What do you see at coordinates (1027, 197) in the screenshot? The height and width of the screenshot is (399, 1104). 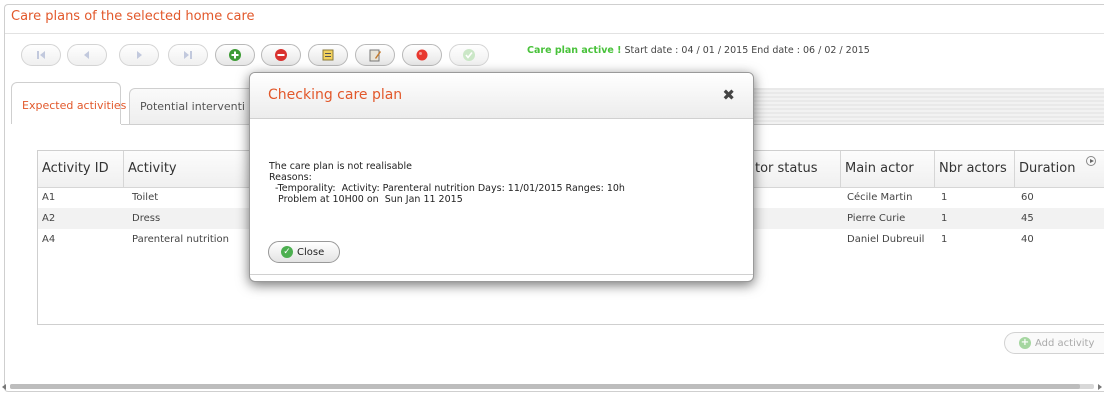 I see `cell-duration: 60` at bounding box center [1027, 197].